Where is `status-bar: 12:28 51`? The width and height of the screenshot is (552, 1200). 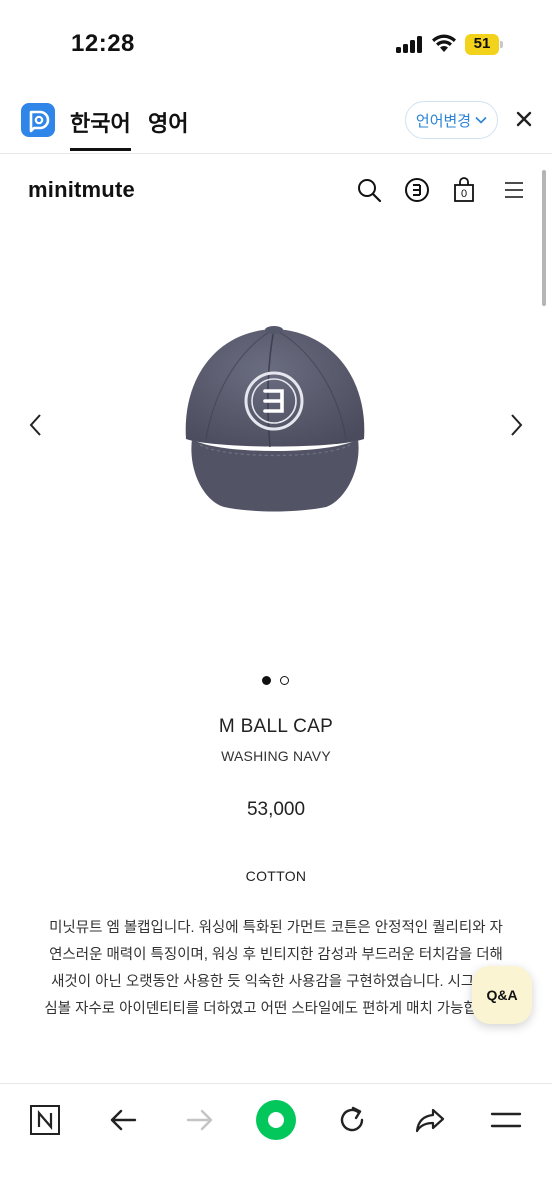
status-bar: 12:28 51 is located at coordinates (276, 45).